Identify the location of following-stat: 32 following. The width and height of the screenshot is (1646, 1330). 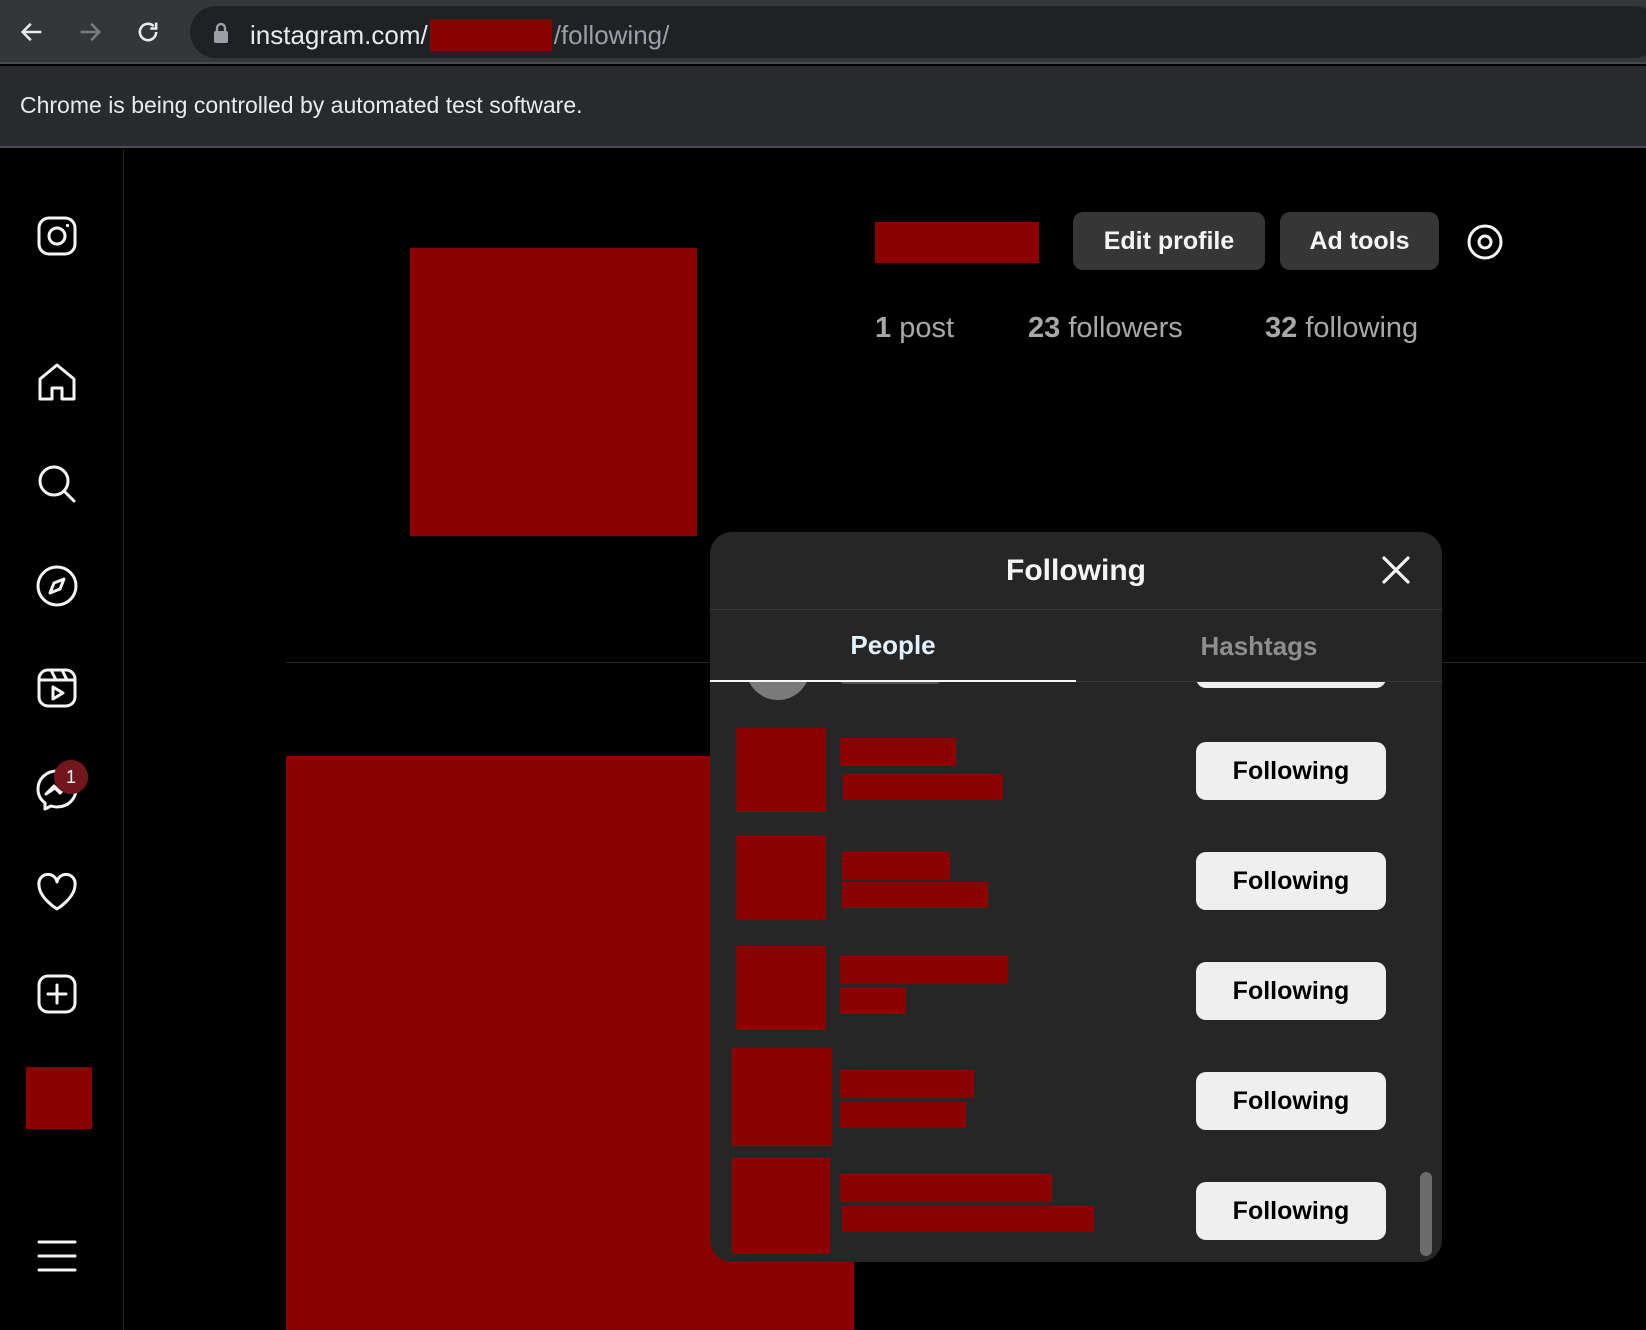
(1341, 328).